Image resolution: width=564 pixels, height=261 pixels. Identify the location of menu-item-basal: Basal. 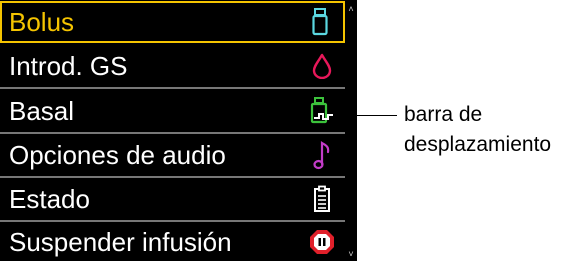
(172, 111).